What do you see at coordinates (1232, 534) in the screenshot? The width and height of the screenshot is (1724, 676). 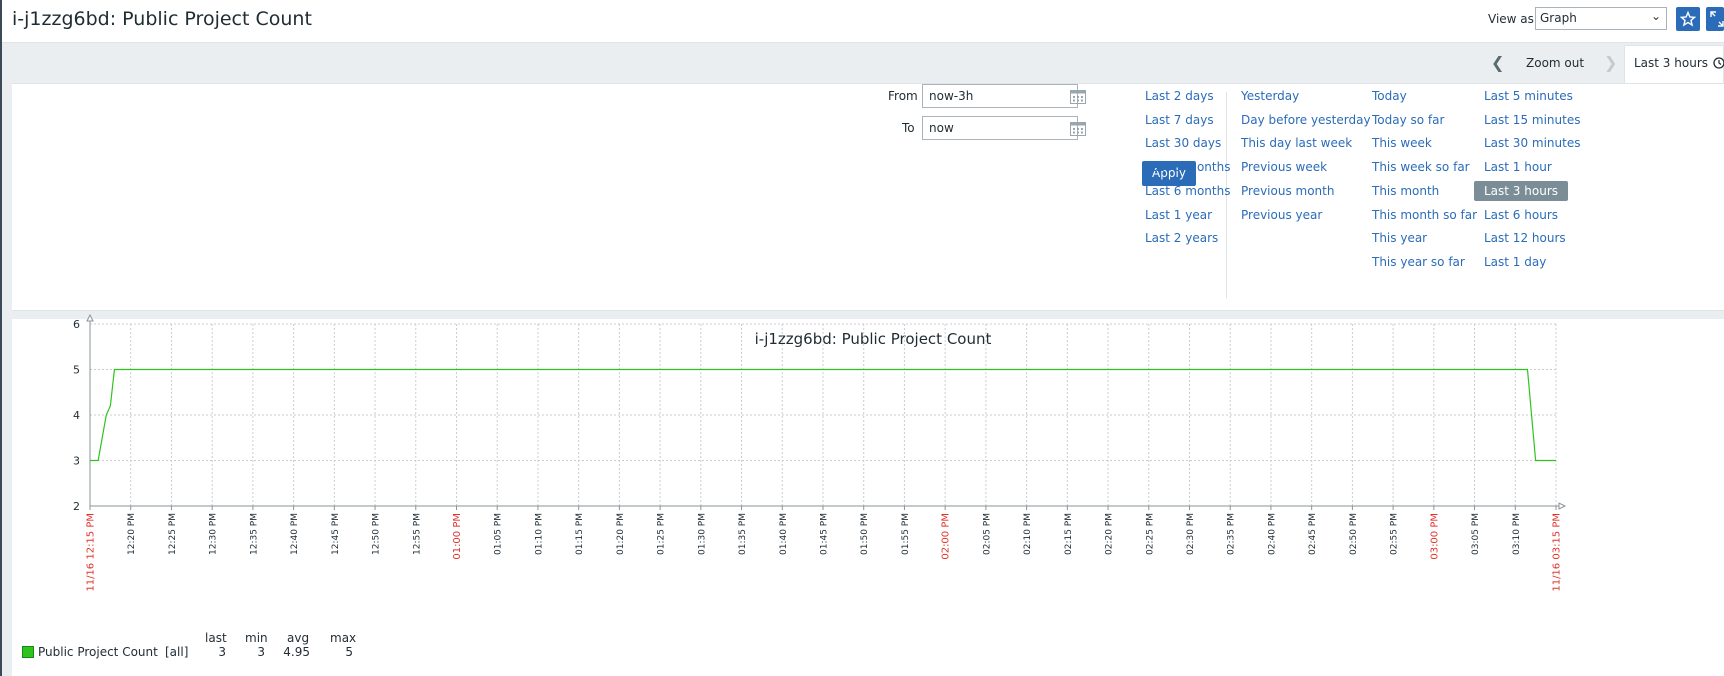 I see `x-tick-label: 02:35 PM` at bounding box center [1232, 534].